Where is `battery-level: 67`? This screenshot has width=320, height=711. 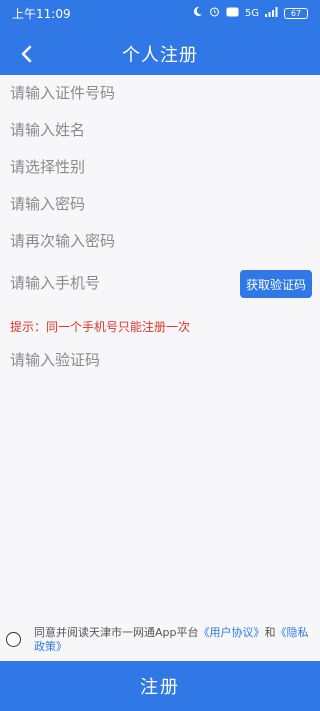
battery-level: 67 is located at coordinates (296, 13).